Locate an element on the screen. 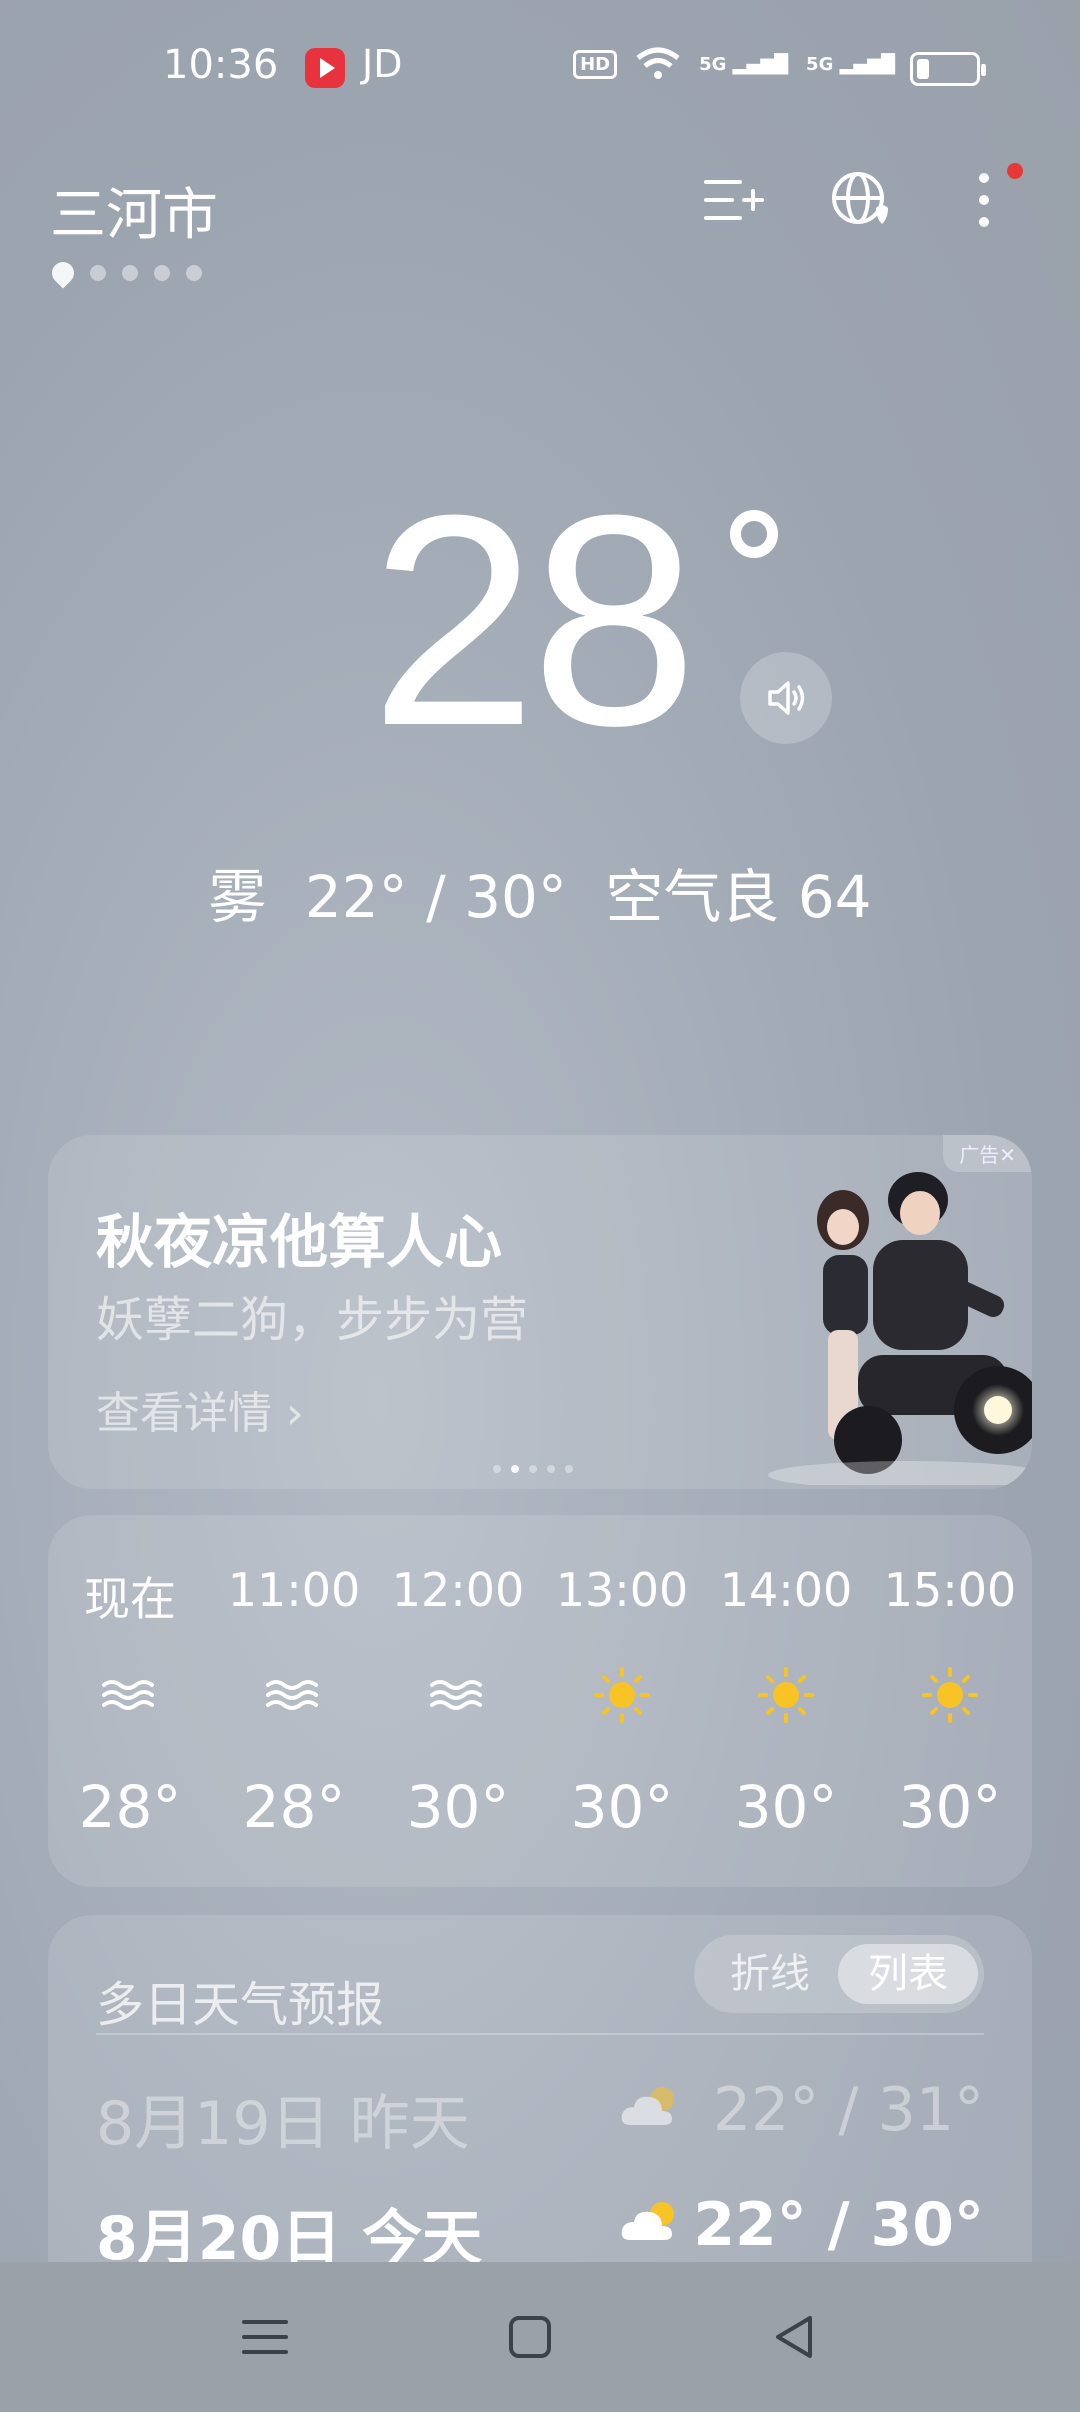 Image resolution: width=1080 pixels, height=2412 pixels. city-name: 三河市 is located at coordinates (134, 210).